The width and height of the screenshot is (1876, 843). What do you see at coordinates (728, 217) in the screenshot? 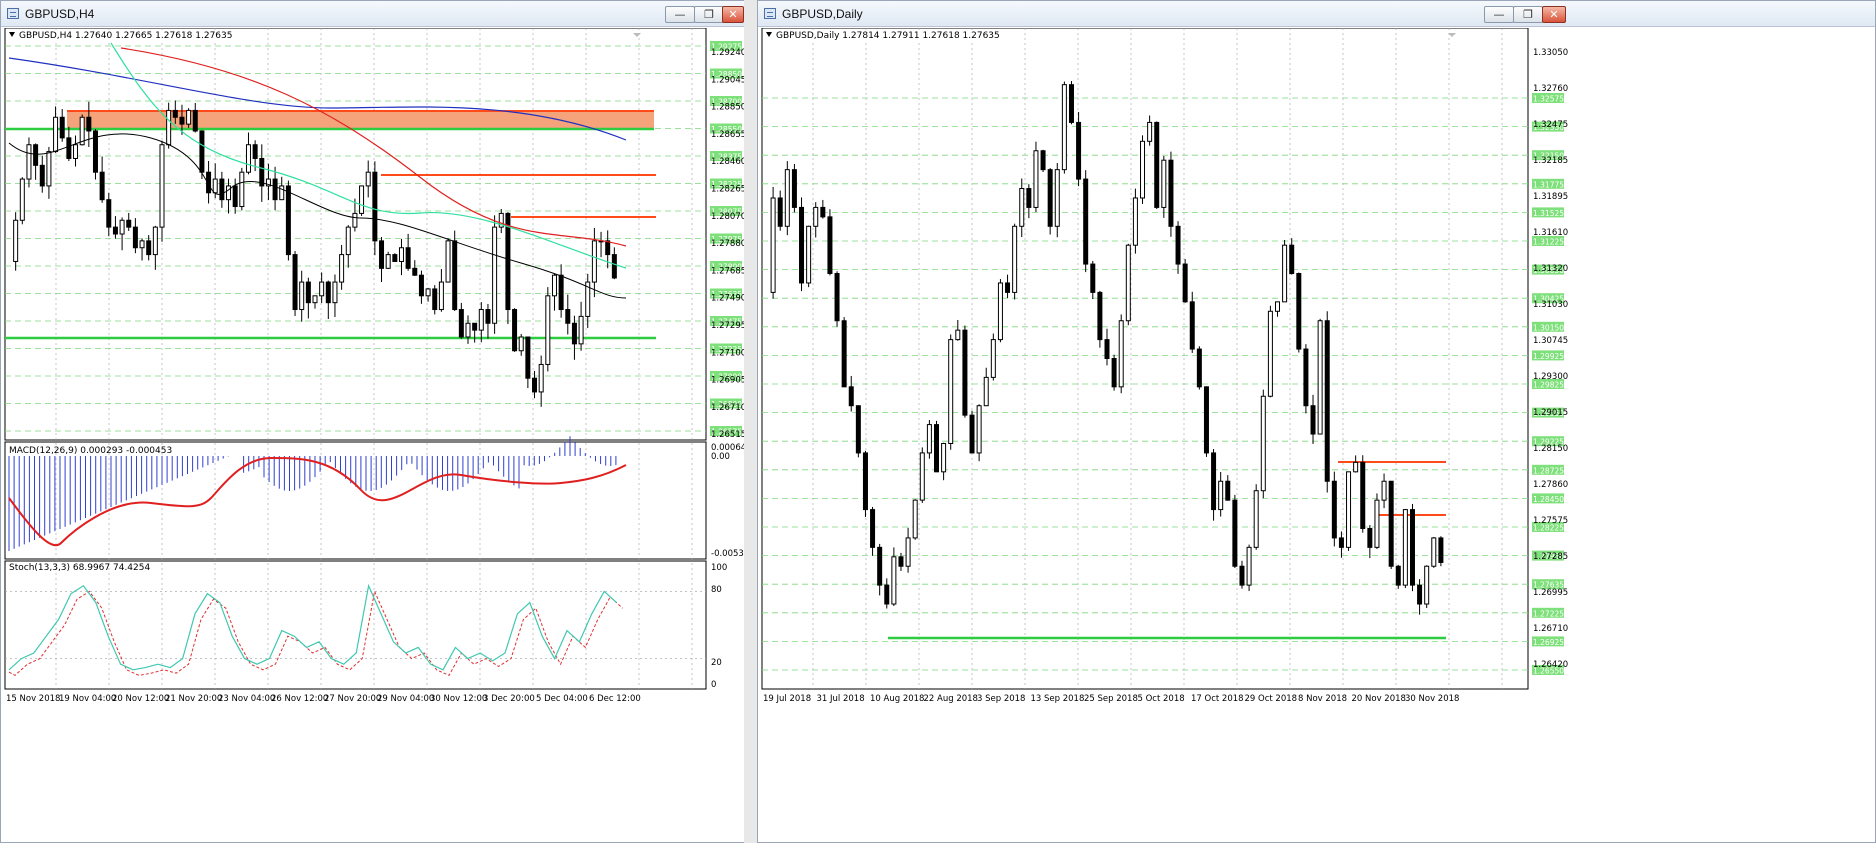
I see `price-axis-label: 1.28070` at bounding box center [728, 217].